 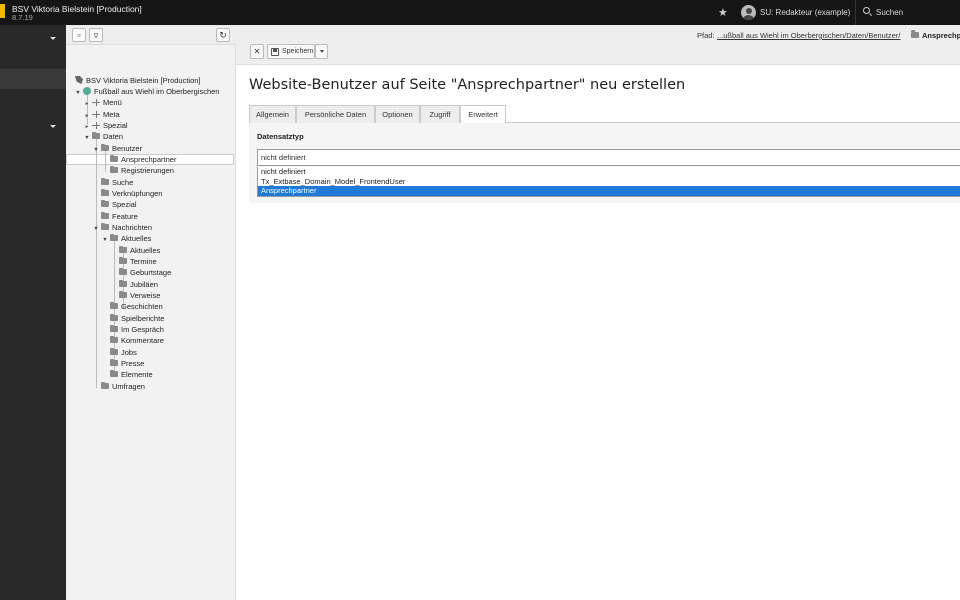 What do you see at coordinates (79, 35) in the screenshot?
I see `new-page-icon: ▫` at bounding box center [79, 35].